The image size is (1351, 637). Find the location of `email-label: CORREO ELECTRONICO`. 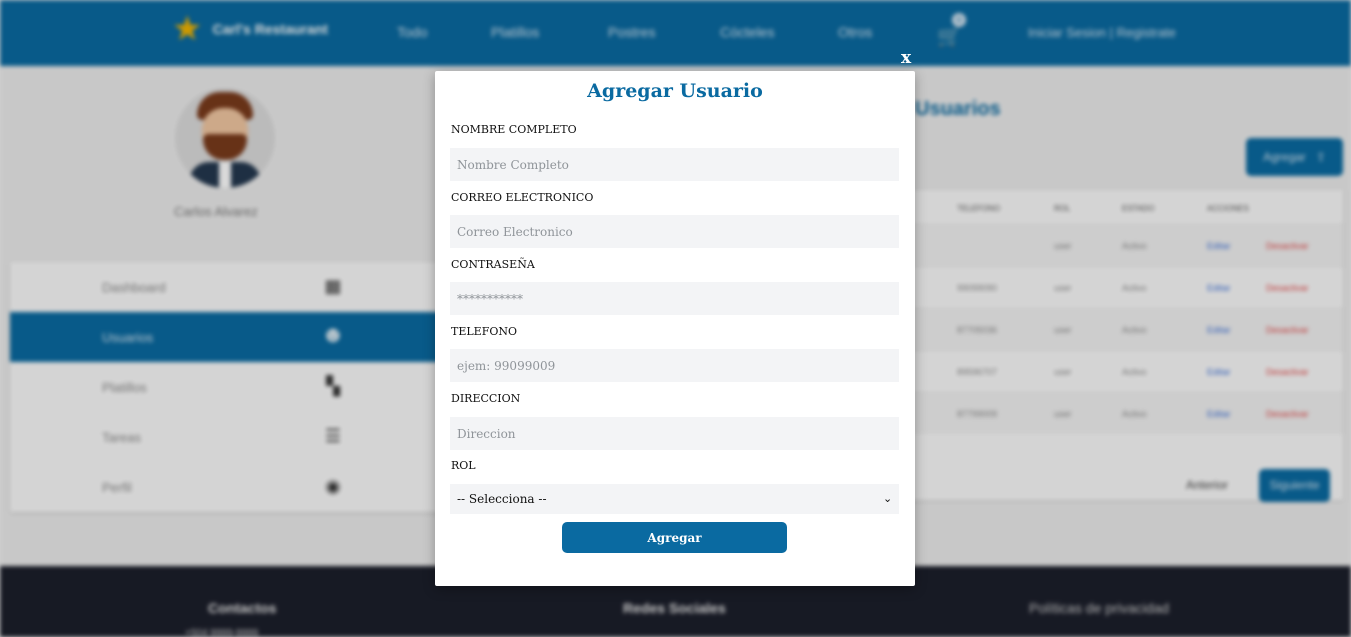

email-label: CORREO ELECTRONICO is located at coordinates (522, 197).